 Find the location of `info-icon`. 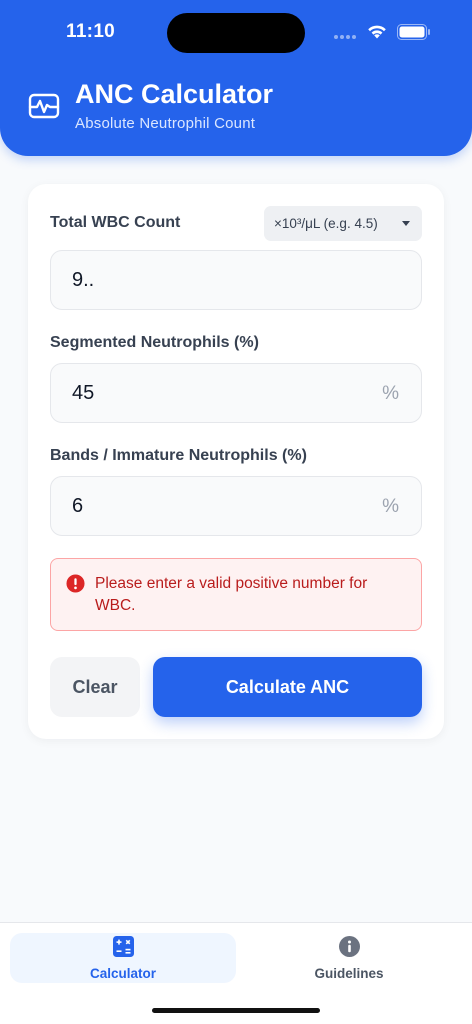

info-icon is located at coordinates (349, 946).